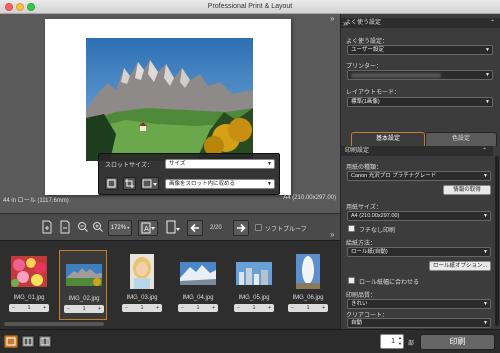 The width and height of the screenshot is (500, 353). Describe the element at coordinates (54, 324) in the screenshot. I see `thumbnail-scrollbar` at that location.